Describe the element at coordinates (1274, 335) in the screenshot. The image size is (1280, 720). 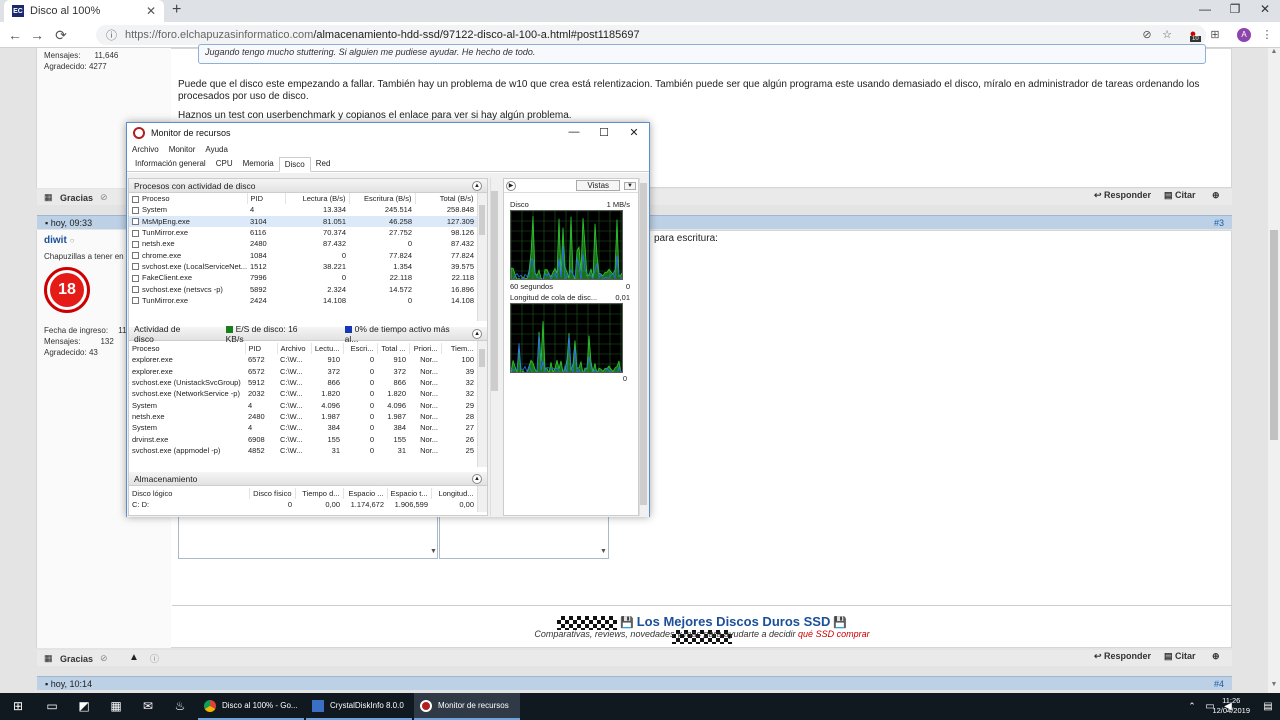
I see `page-scrollbar-thumb` at that location.